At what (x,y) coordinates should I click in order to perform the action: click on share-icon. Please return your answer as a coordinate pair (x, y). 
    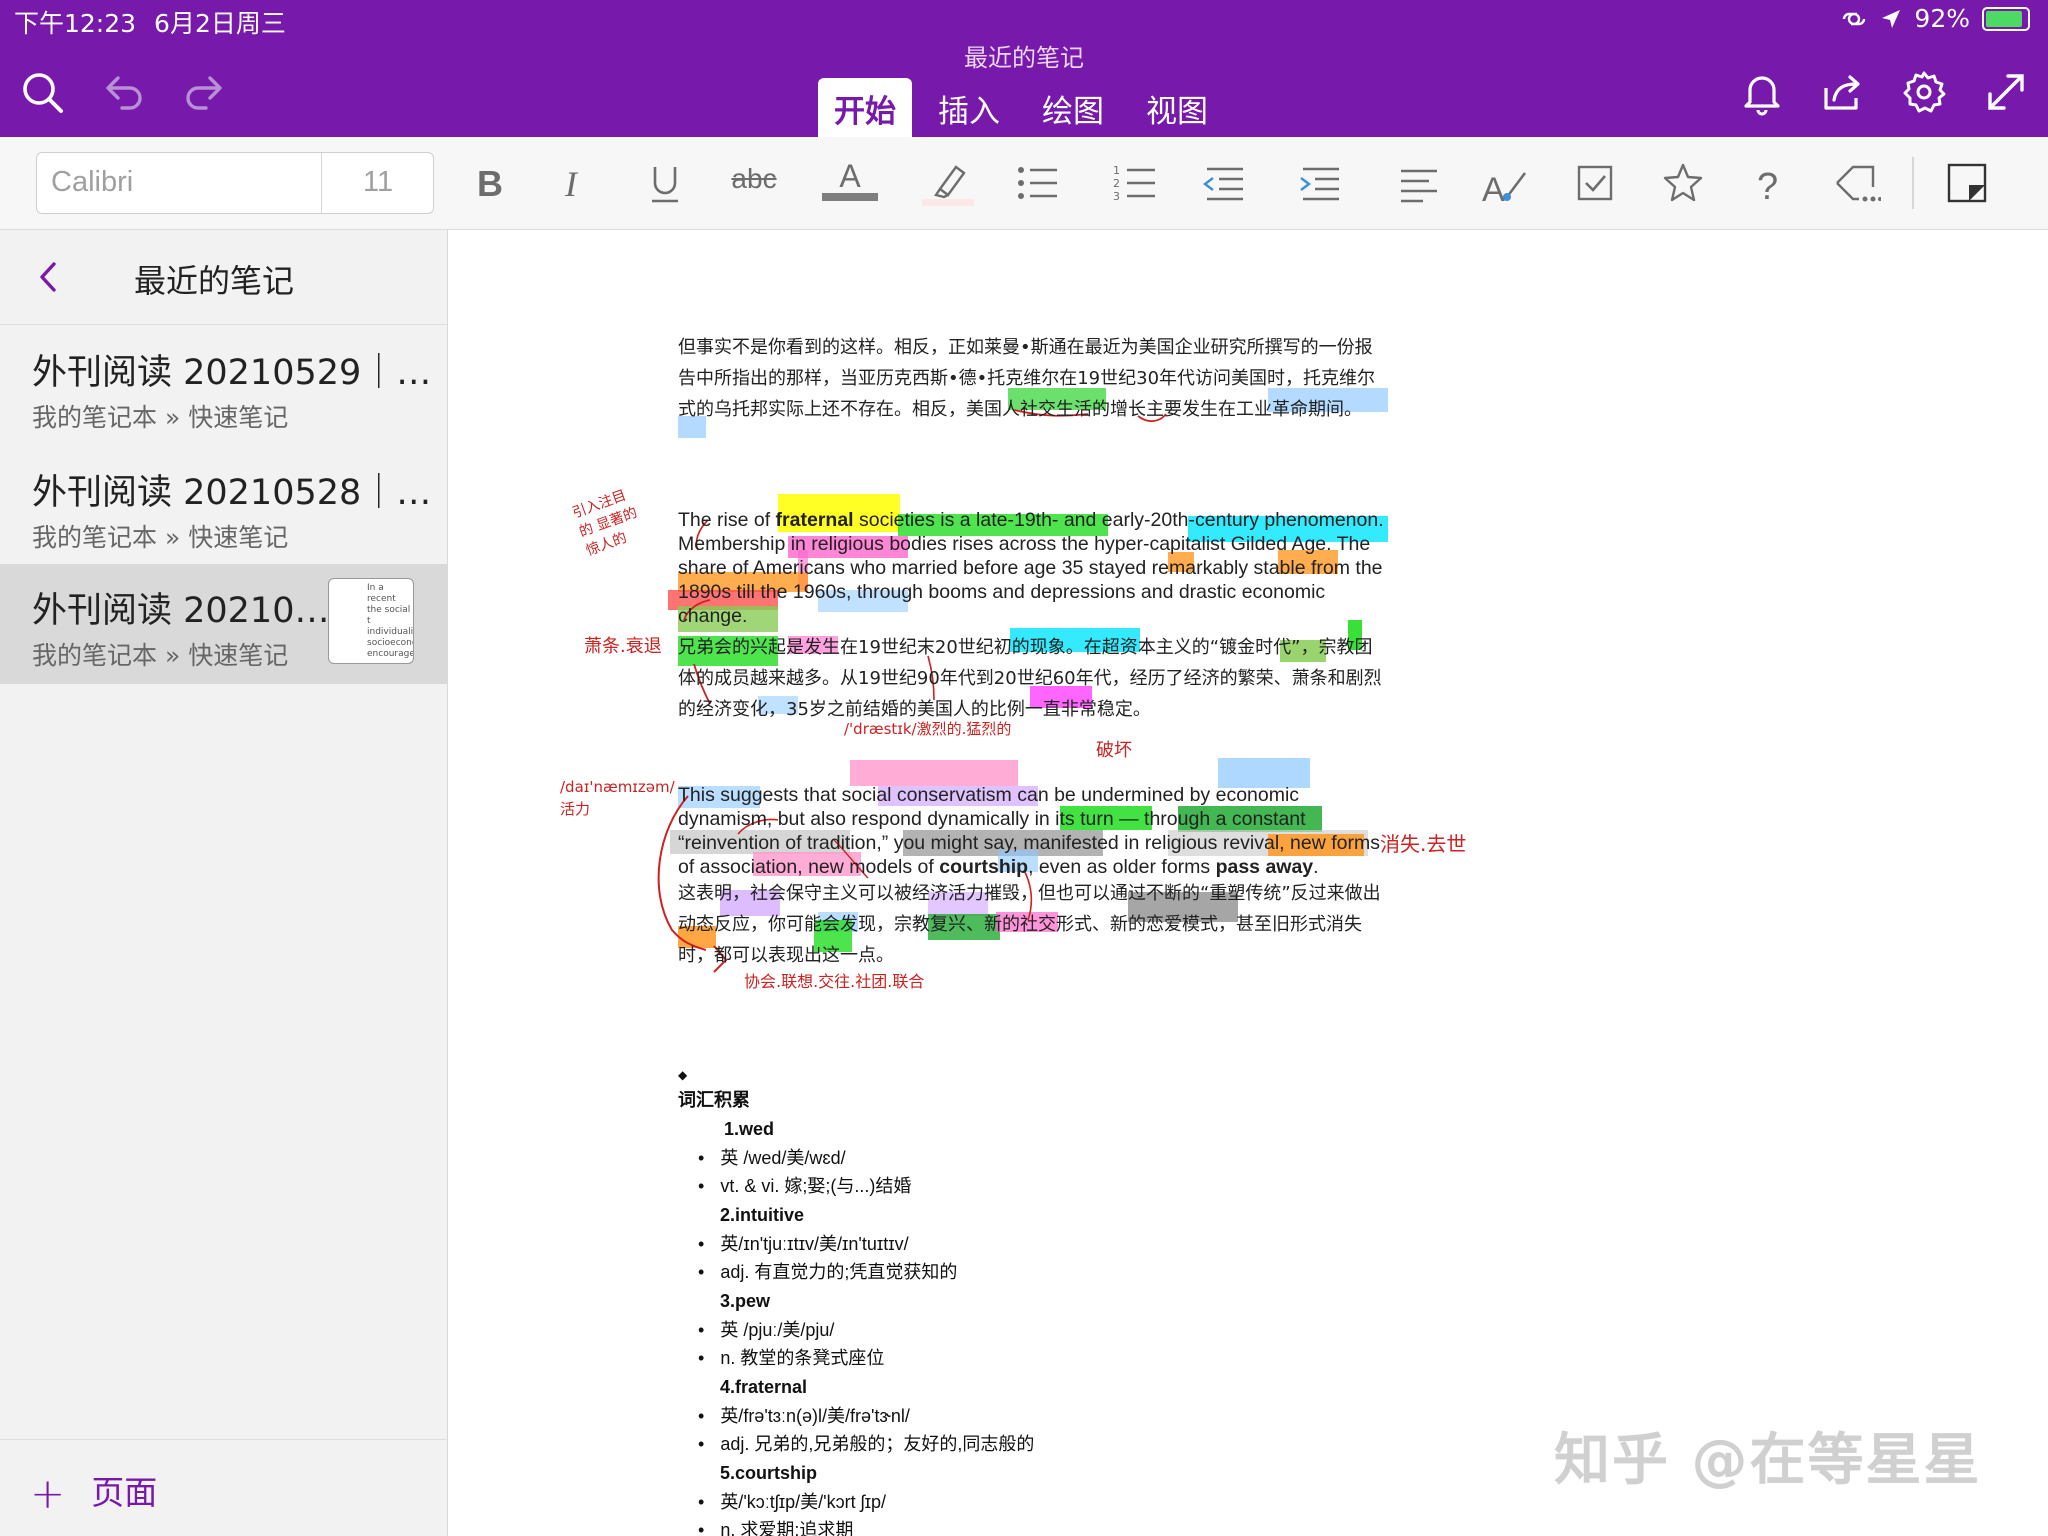
    Looking at the image, I should click on (1842, 92).